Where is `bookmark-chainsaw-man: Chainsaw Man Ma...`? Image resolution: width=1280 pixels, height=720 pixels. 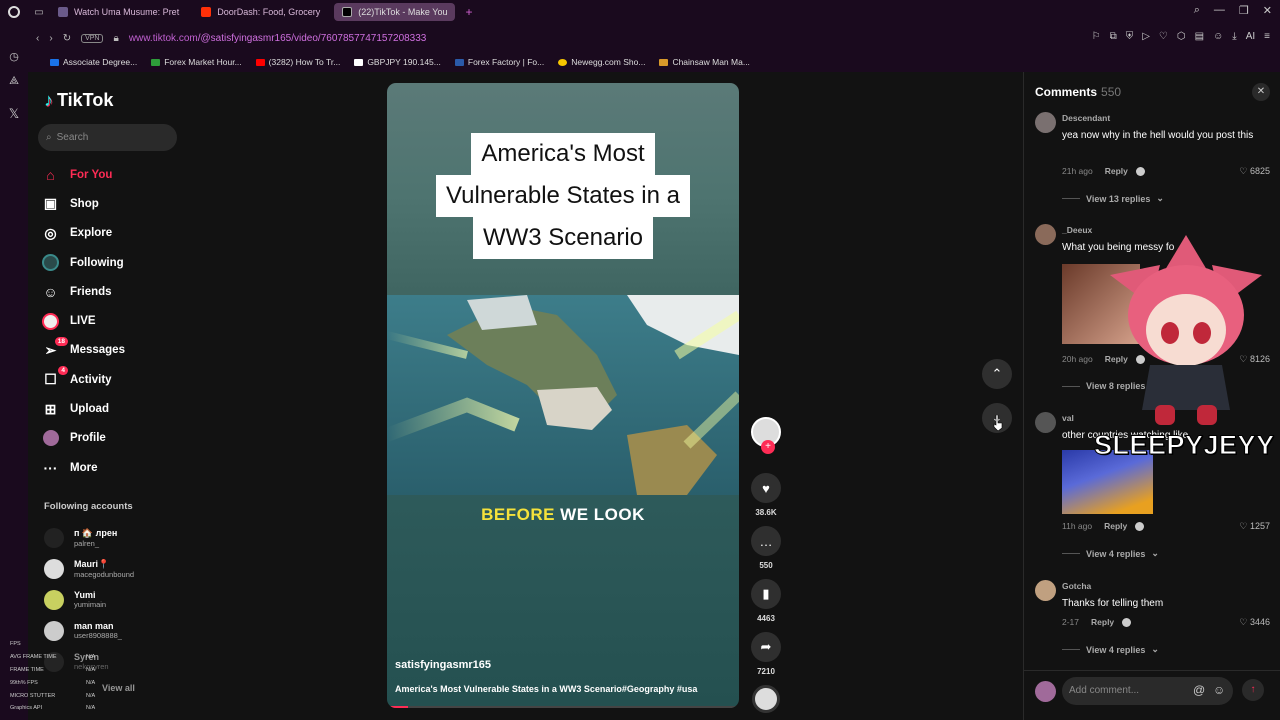 bookmark-chainsaw-man: Chainsaw Man Ma... is located at coordinates (704, 62).